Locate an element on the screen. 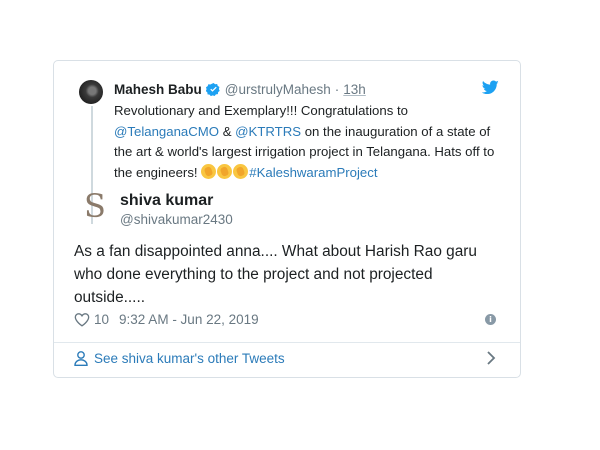  chevron-right-icon is located at coordinates (491, 358).